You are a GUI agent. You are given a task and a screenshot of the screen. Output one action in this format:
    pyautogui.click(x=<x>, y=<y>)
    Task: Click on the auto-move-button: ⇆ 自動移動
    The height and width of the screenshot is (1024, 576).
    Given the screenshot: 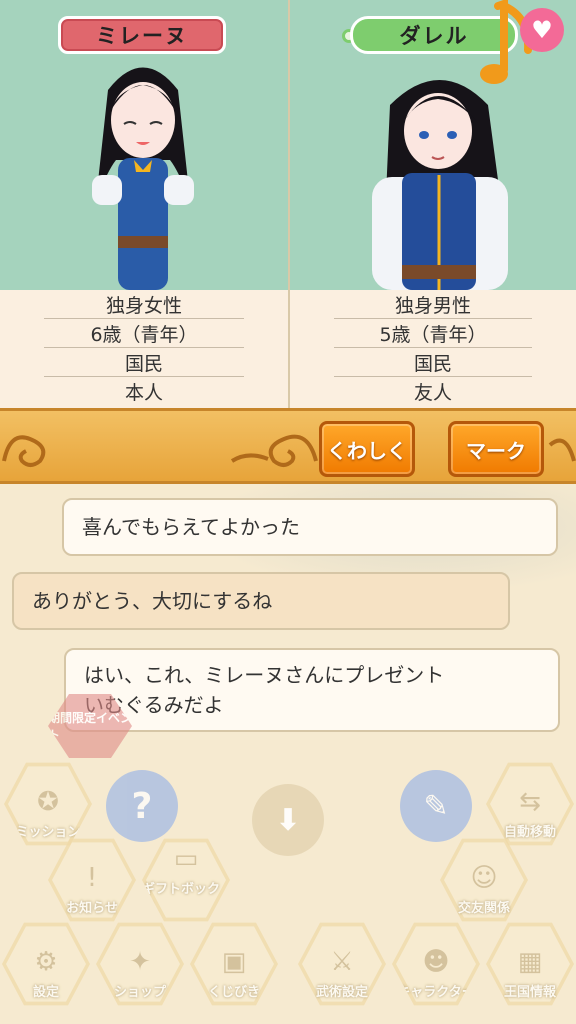 What is the action you would take?
    pyautogui.click(x=530, y=804)
    